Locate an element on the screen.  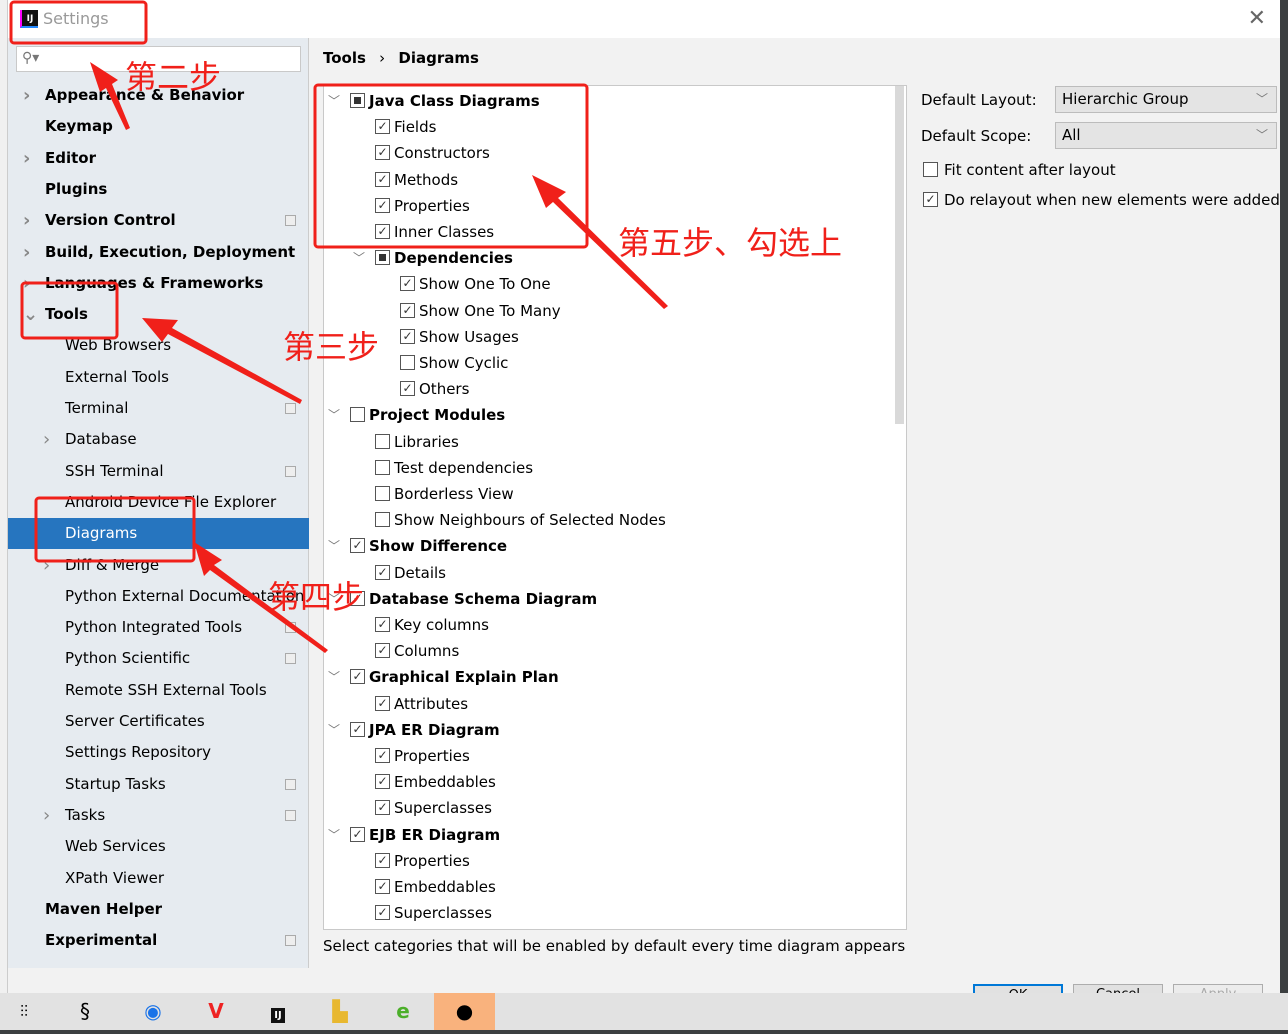
tree-row: Test dependencies is located at coordinates (609, 468).